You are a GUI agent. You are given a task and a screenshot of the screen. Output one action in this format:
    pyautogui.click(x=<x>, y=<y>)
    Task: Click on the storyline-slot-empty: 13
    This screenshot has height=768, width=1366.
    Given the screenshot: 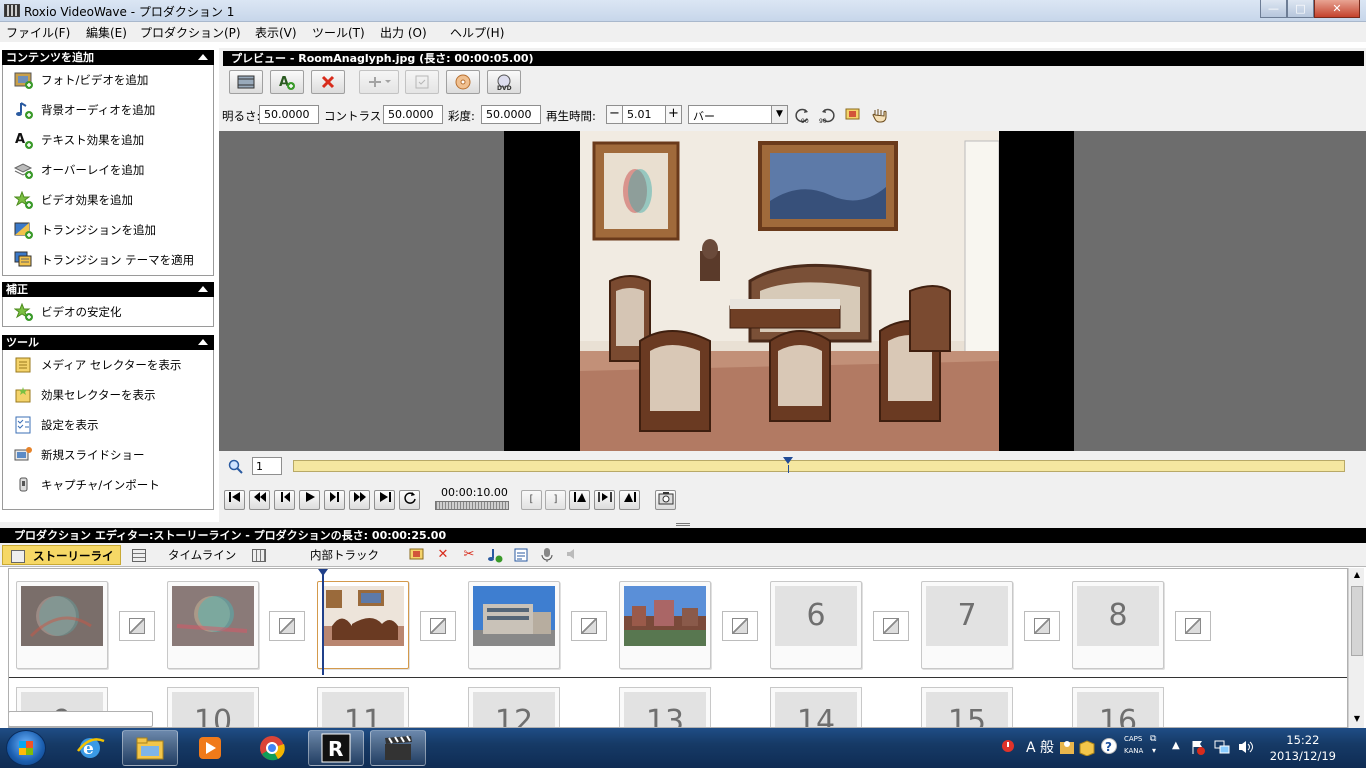 What is the action you would take?
    pyautogui.click(x=665, y=707)
    